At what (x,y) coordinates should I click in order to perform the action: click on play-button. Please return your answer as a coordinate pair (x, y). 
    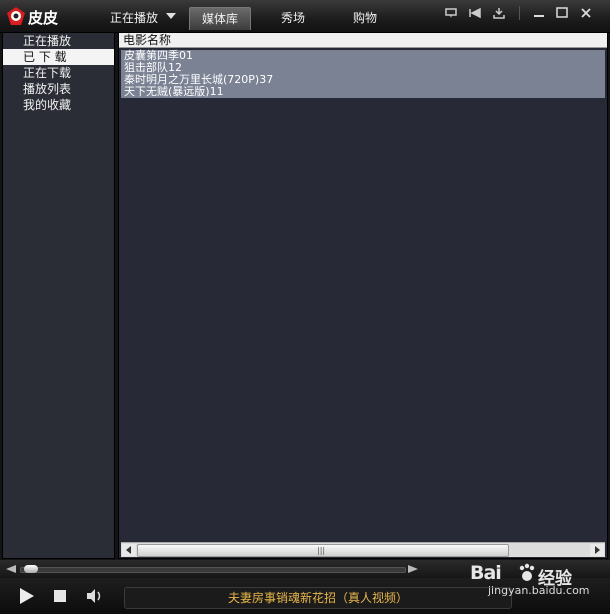
    Looking at the image, I should click on (26, 596).